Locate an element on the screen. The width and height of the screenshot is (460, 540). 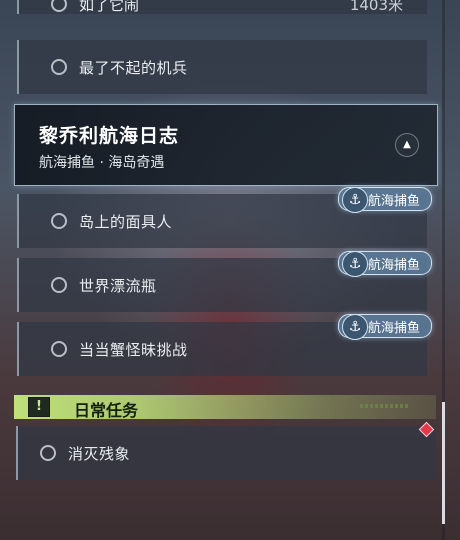
quest-label: 消灭残象 is located at coordinates (99, 454).